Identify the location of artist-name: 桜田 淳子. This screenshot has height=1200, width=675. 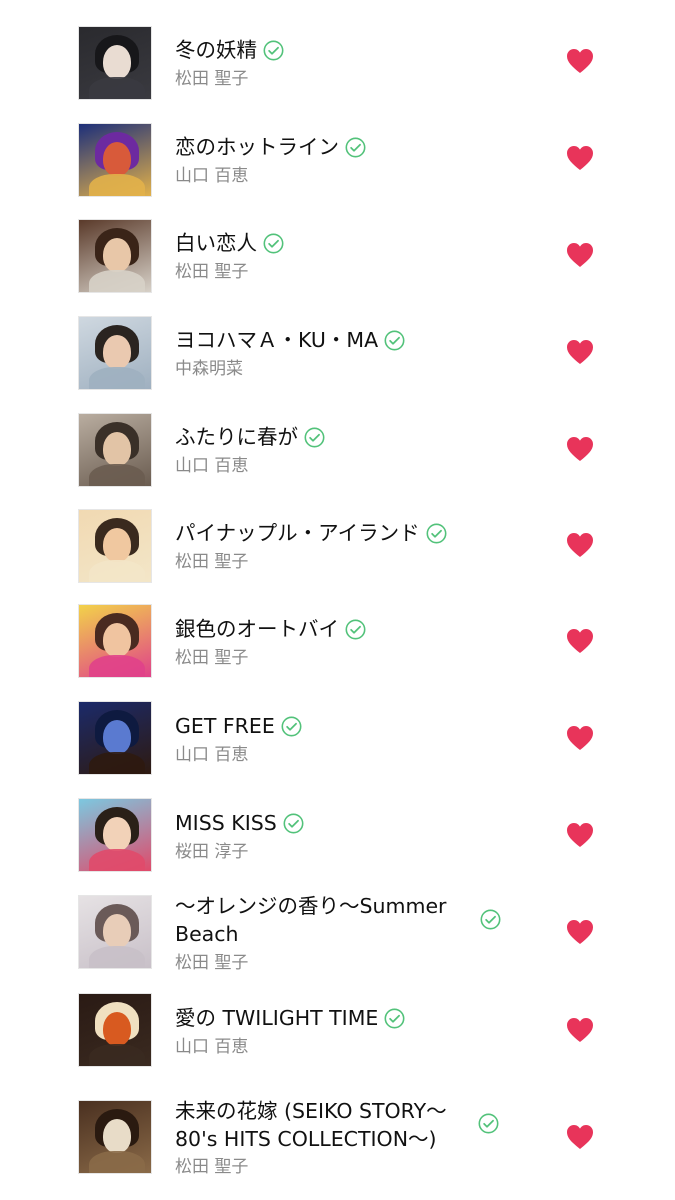
(212, 852).